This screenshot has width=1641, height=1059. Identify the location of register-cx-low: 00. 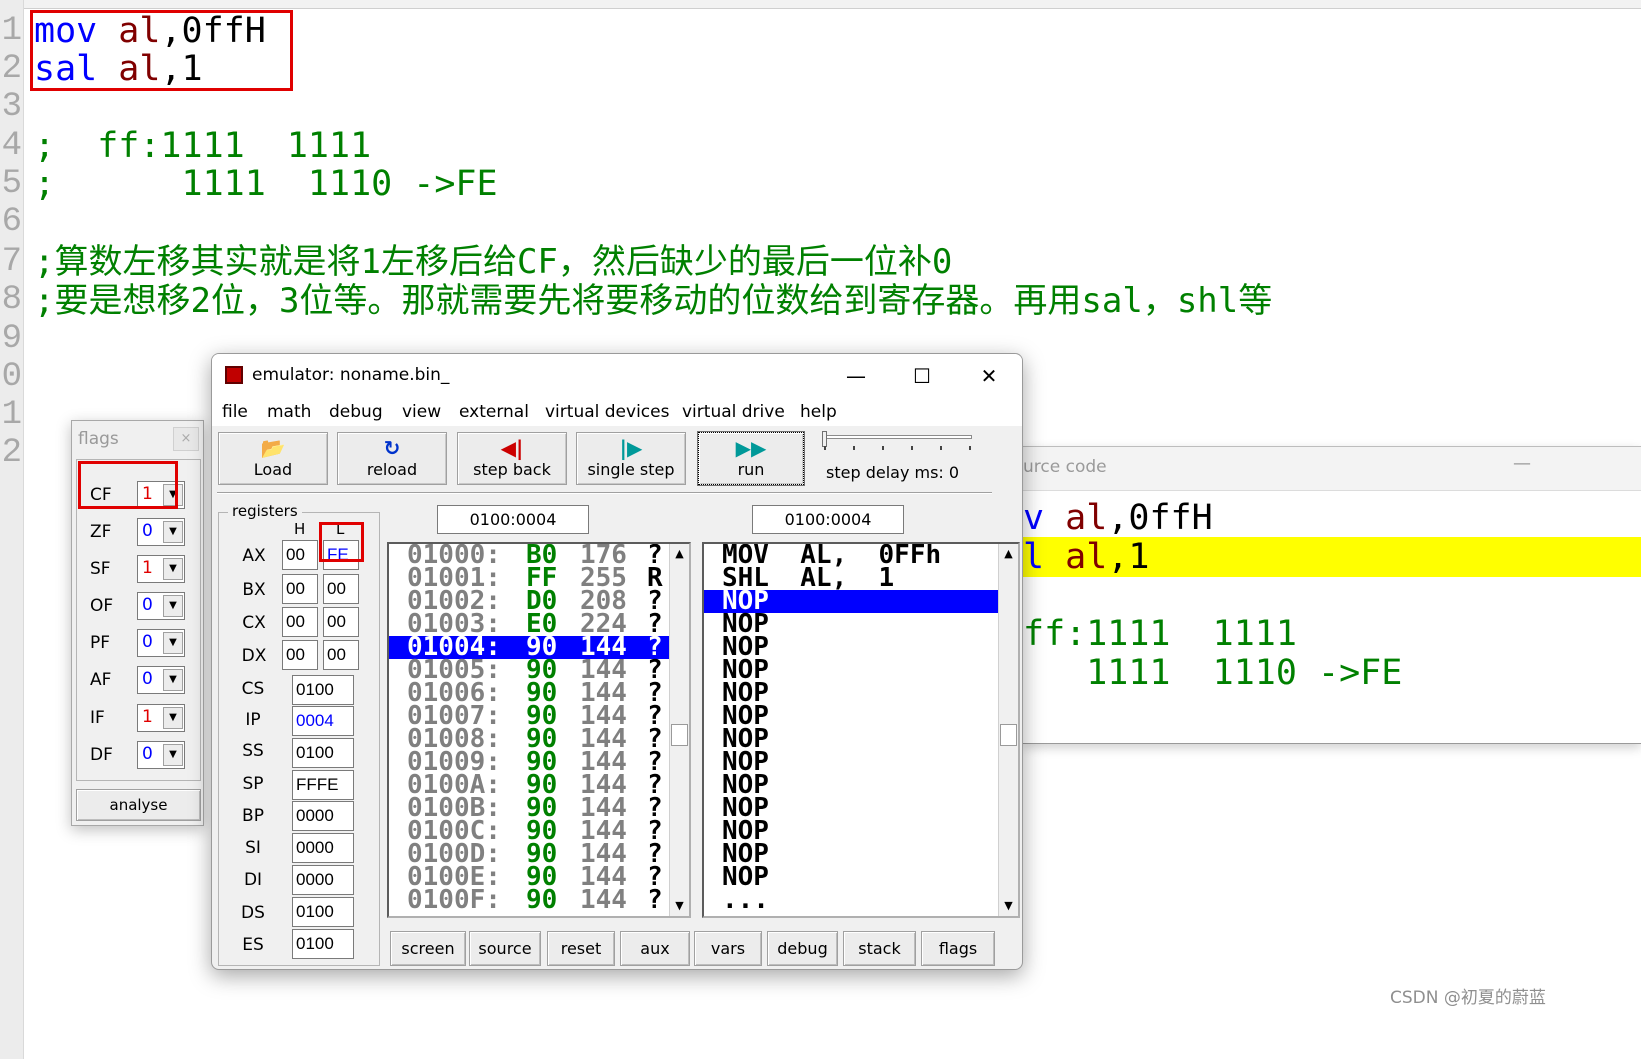
(341, 622).